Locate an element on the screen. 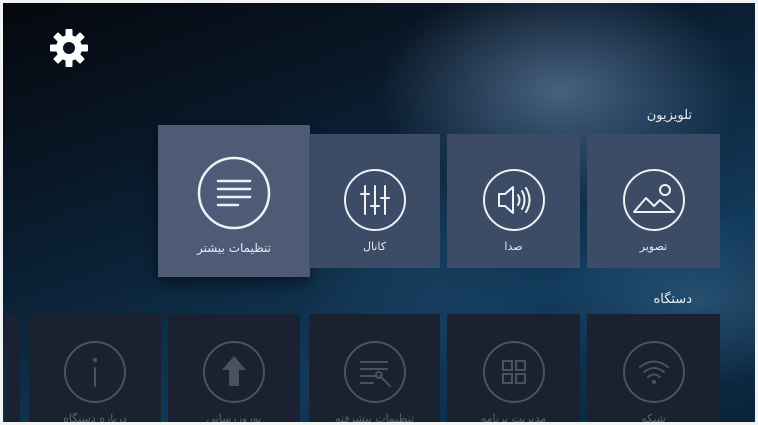 Image resolution: width=758 pixels, height=425 pixels. menu-lines-icon is located at coordinates (234, 193).